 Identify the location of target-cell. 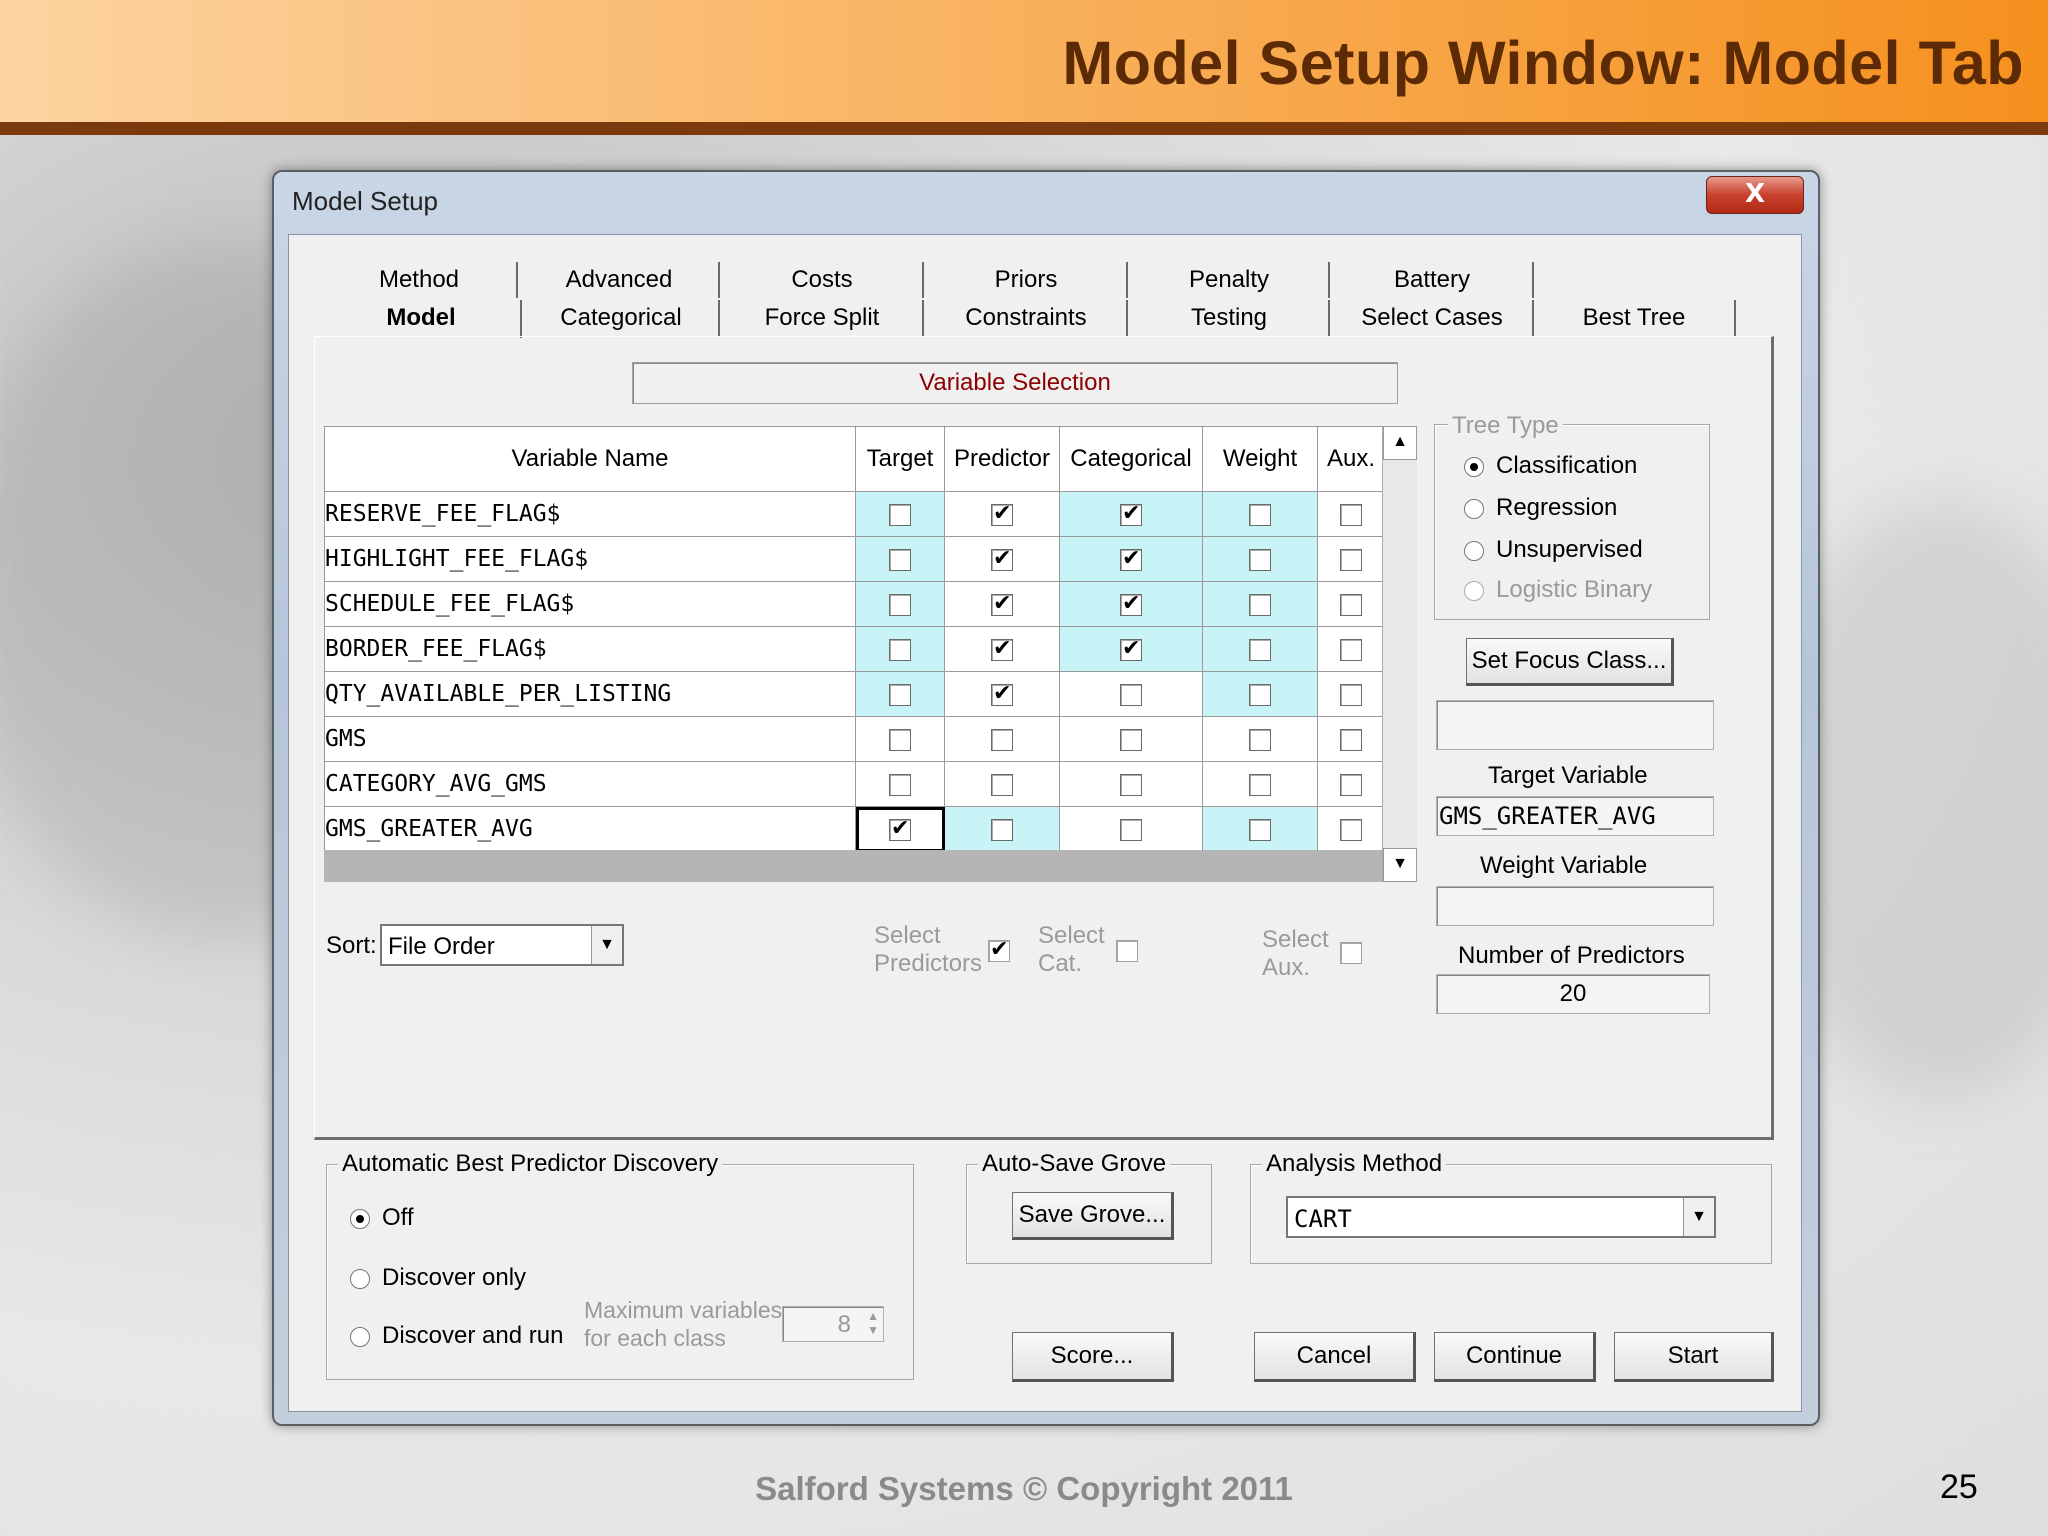
(900, 829).